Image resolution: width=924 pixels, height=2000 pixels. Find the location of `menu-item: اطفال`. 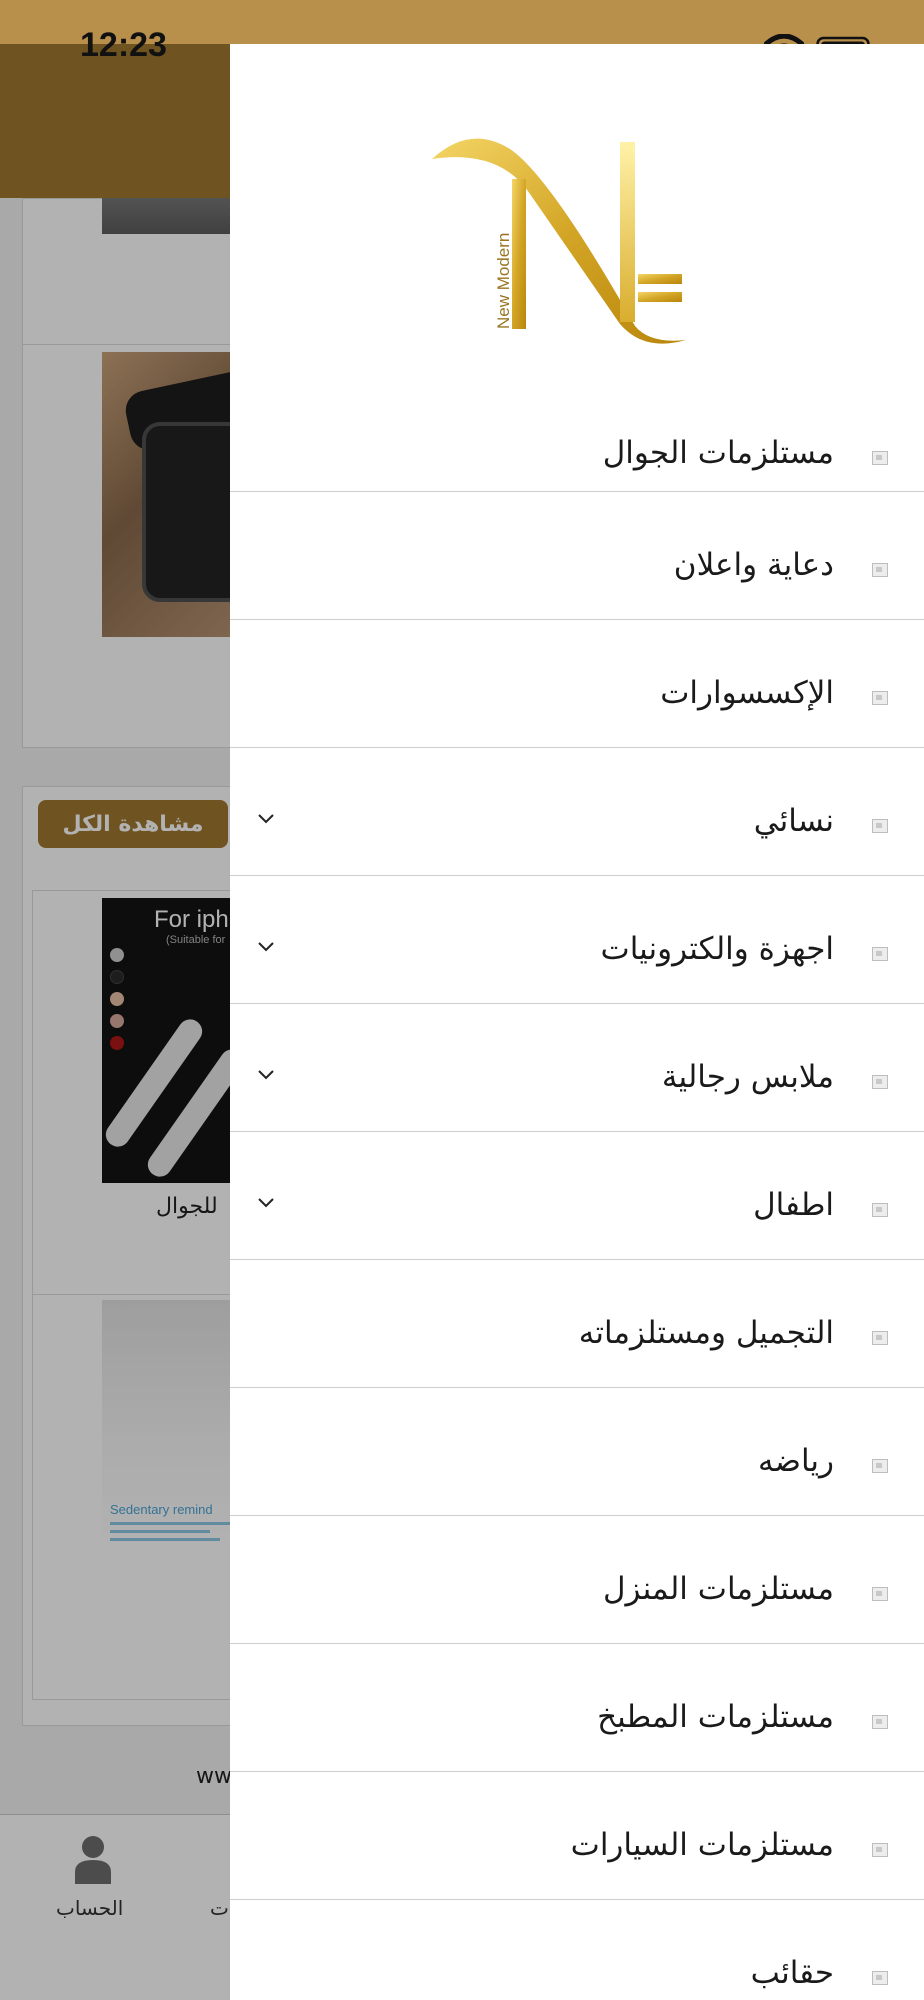

menu-item: اطفال is located at coordinates (577, 1196).